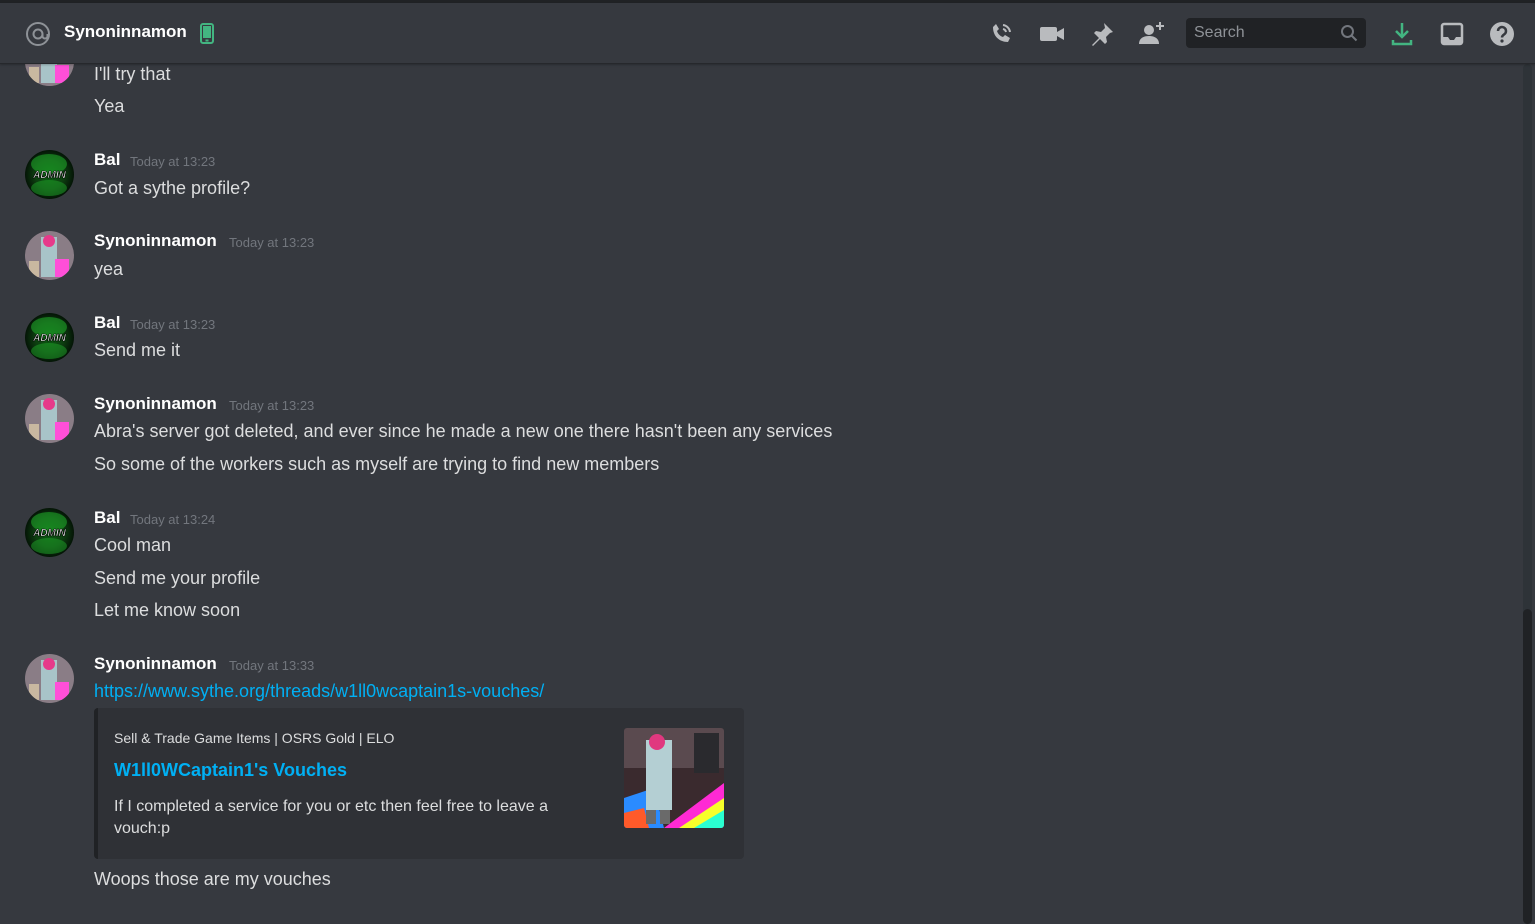  Describe the element at coordinates (173, 519) in the screenshot. I see `message-timestamp: Today at 13:24` at that location.